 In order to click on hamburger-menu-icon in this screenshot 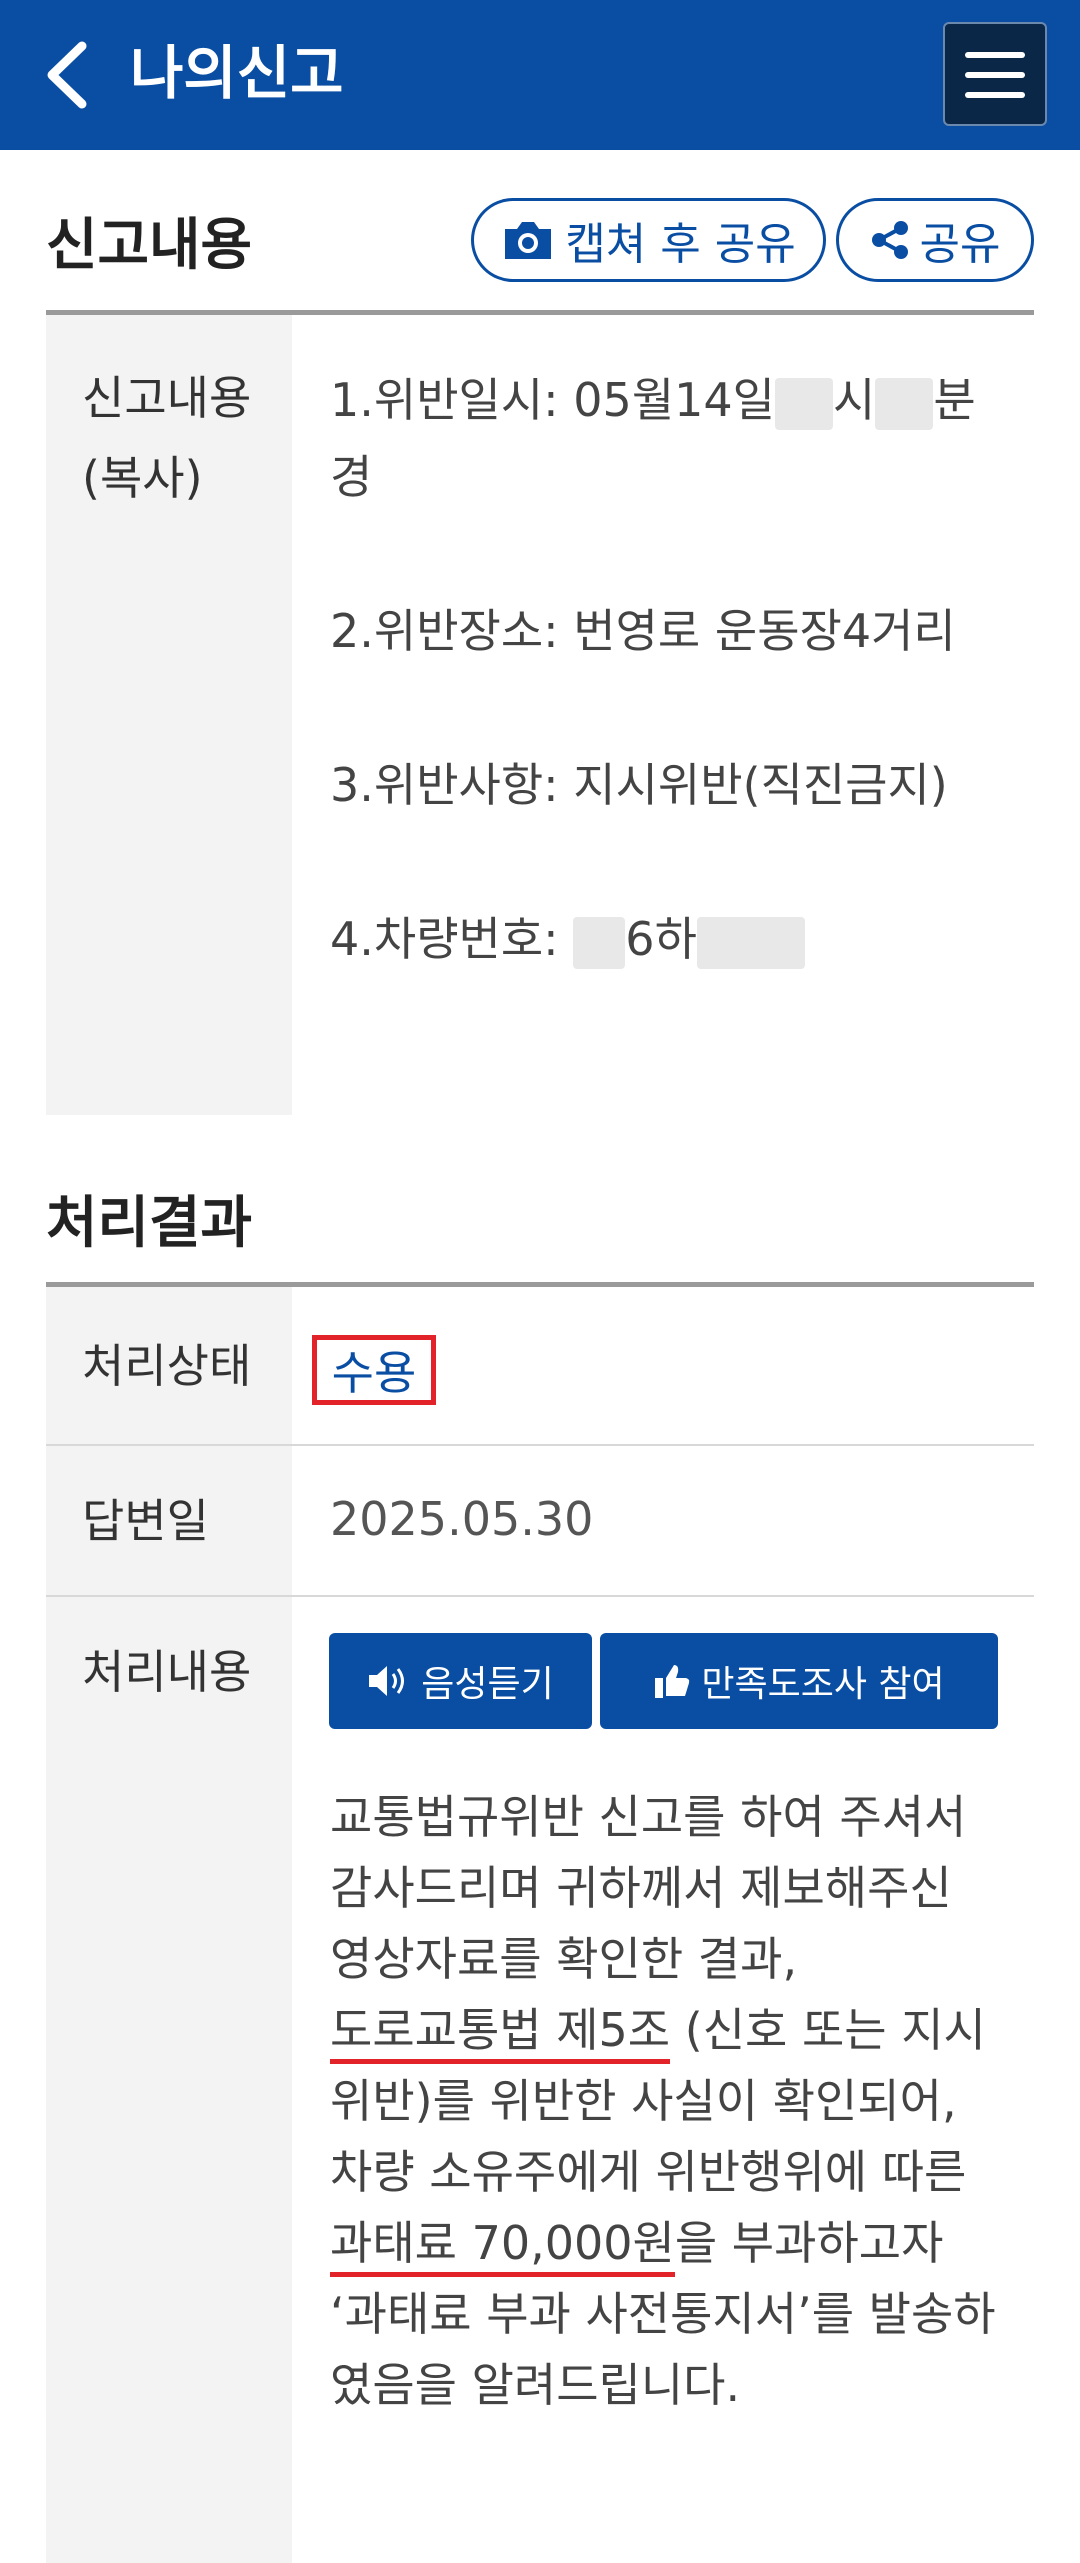, I will do `click(995, 74)`.